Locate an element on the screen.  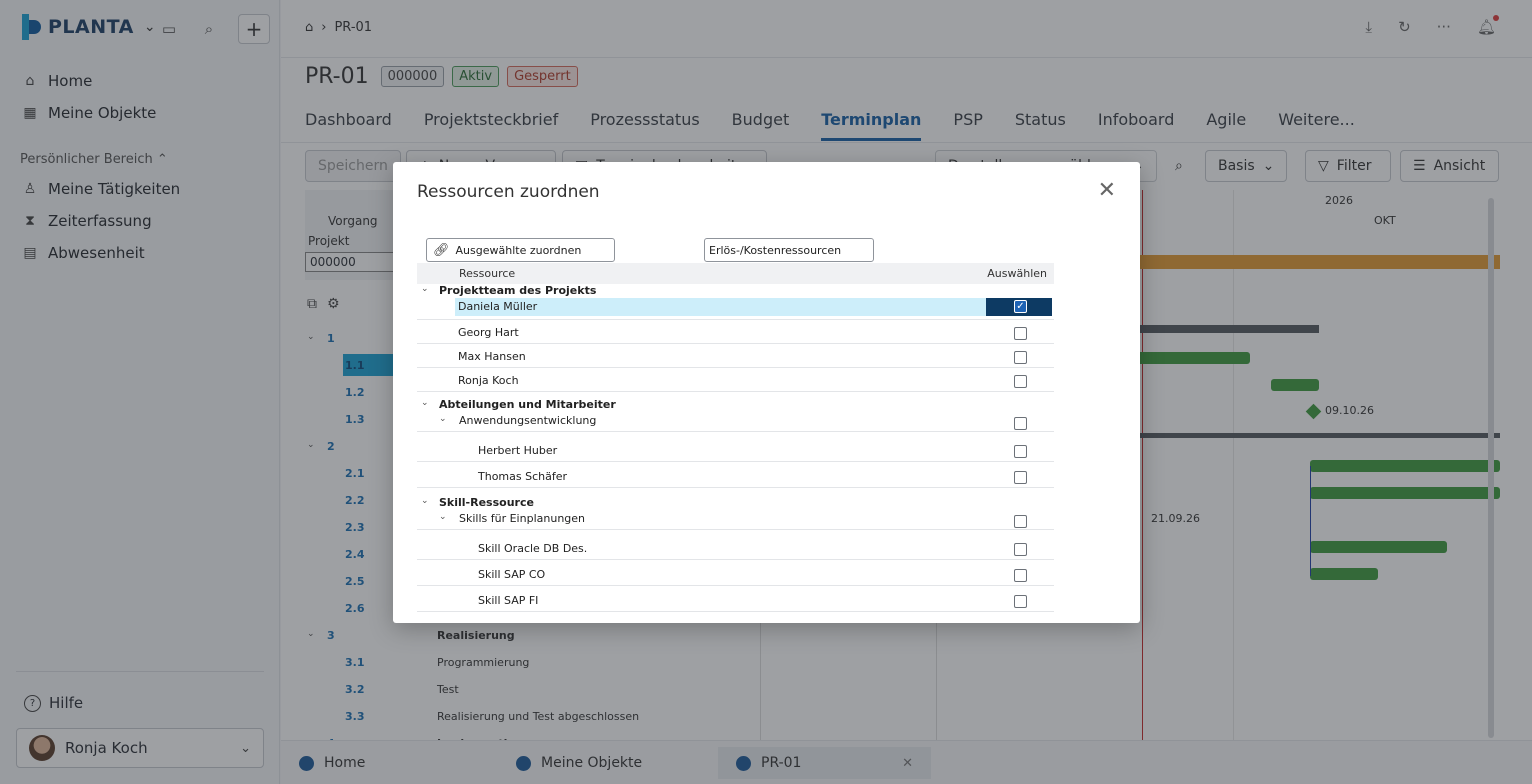
dialog-title: Ressourcen zuordnen is located at coordinates (508, 192).